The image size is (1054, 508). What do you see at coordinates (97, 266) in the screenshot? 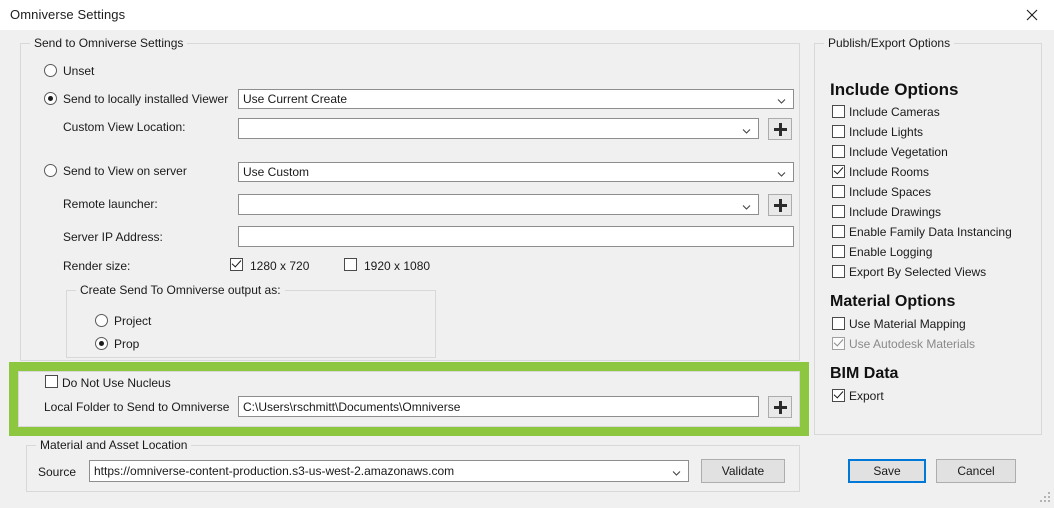
I see `render-size-label: Render size:` at bounding box center [97, 266].